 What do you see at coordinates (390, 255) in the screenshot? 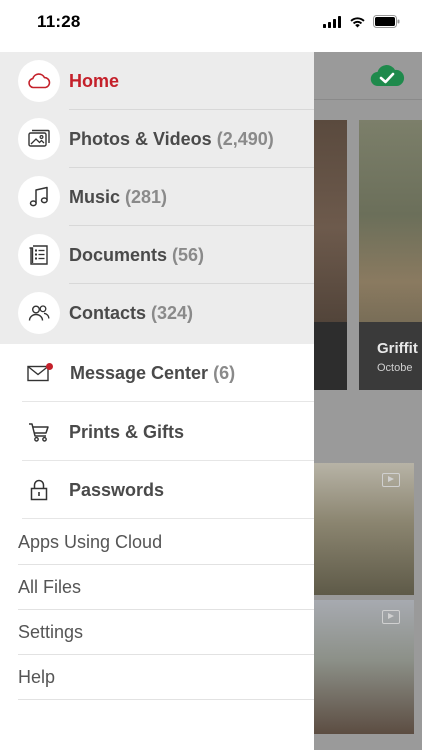
I see `story-card: Griffit Octobe` at bounding box center [390, 255].